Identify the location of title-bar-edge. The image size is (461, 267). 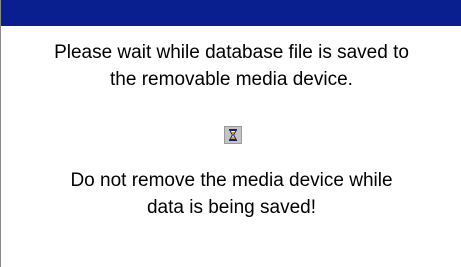
(231, 27).